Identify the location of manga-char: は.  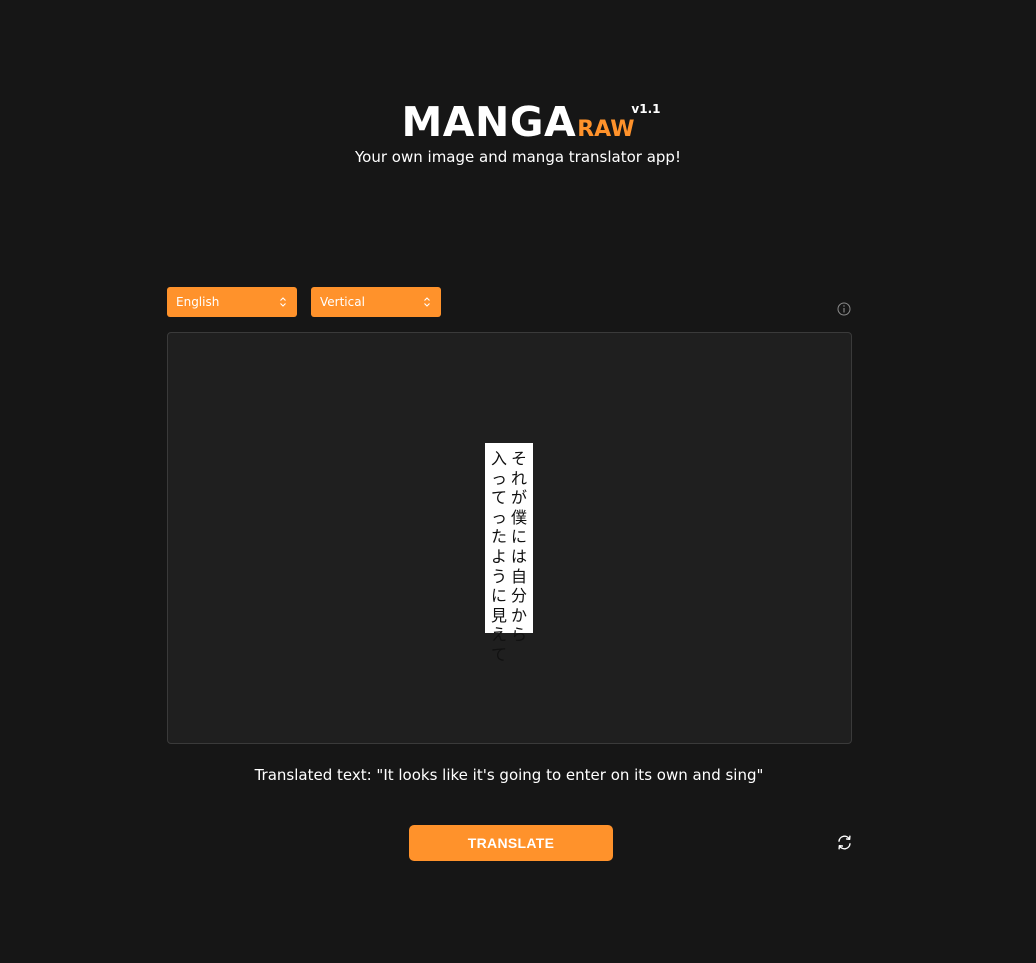
(518, 556).